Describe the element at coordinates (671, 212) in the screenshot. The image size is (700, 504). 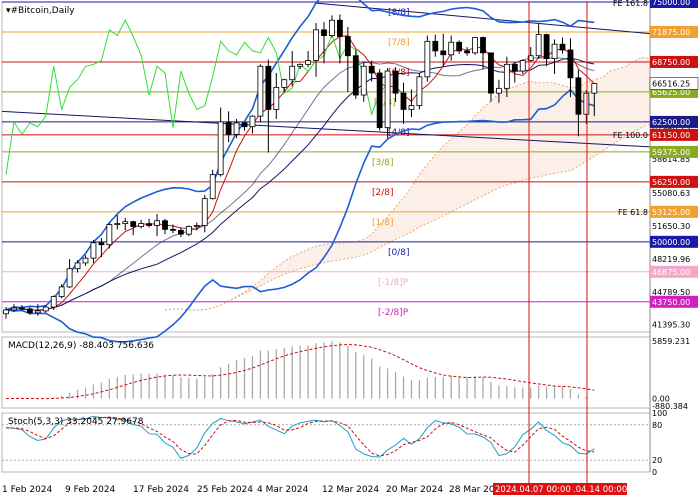
I see `price-badge-label: 53125.00` at that location.